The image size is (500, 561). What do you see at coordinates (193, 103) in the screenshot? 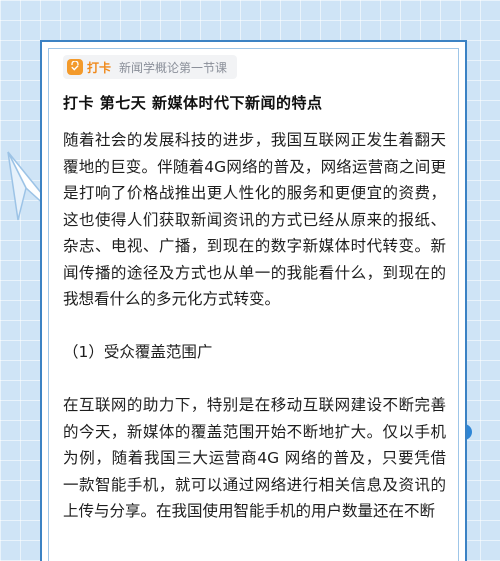
I see `article-title: 打卡 第七天 新媒体时代下新闻的特点` at bounding box center [193, 103].